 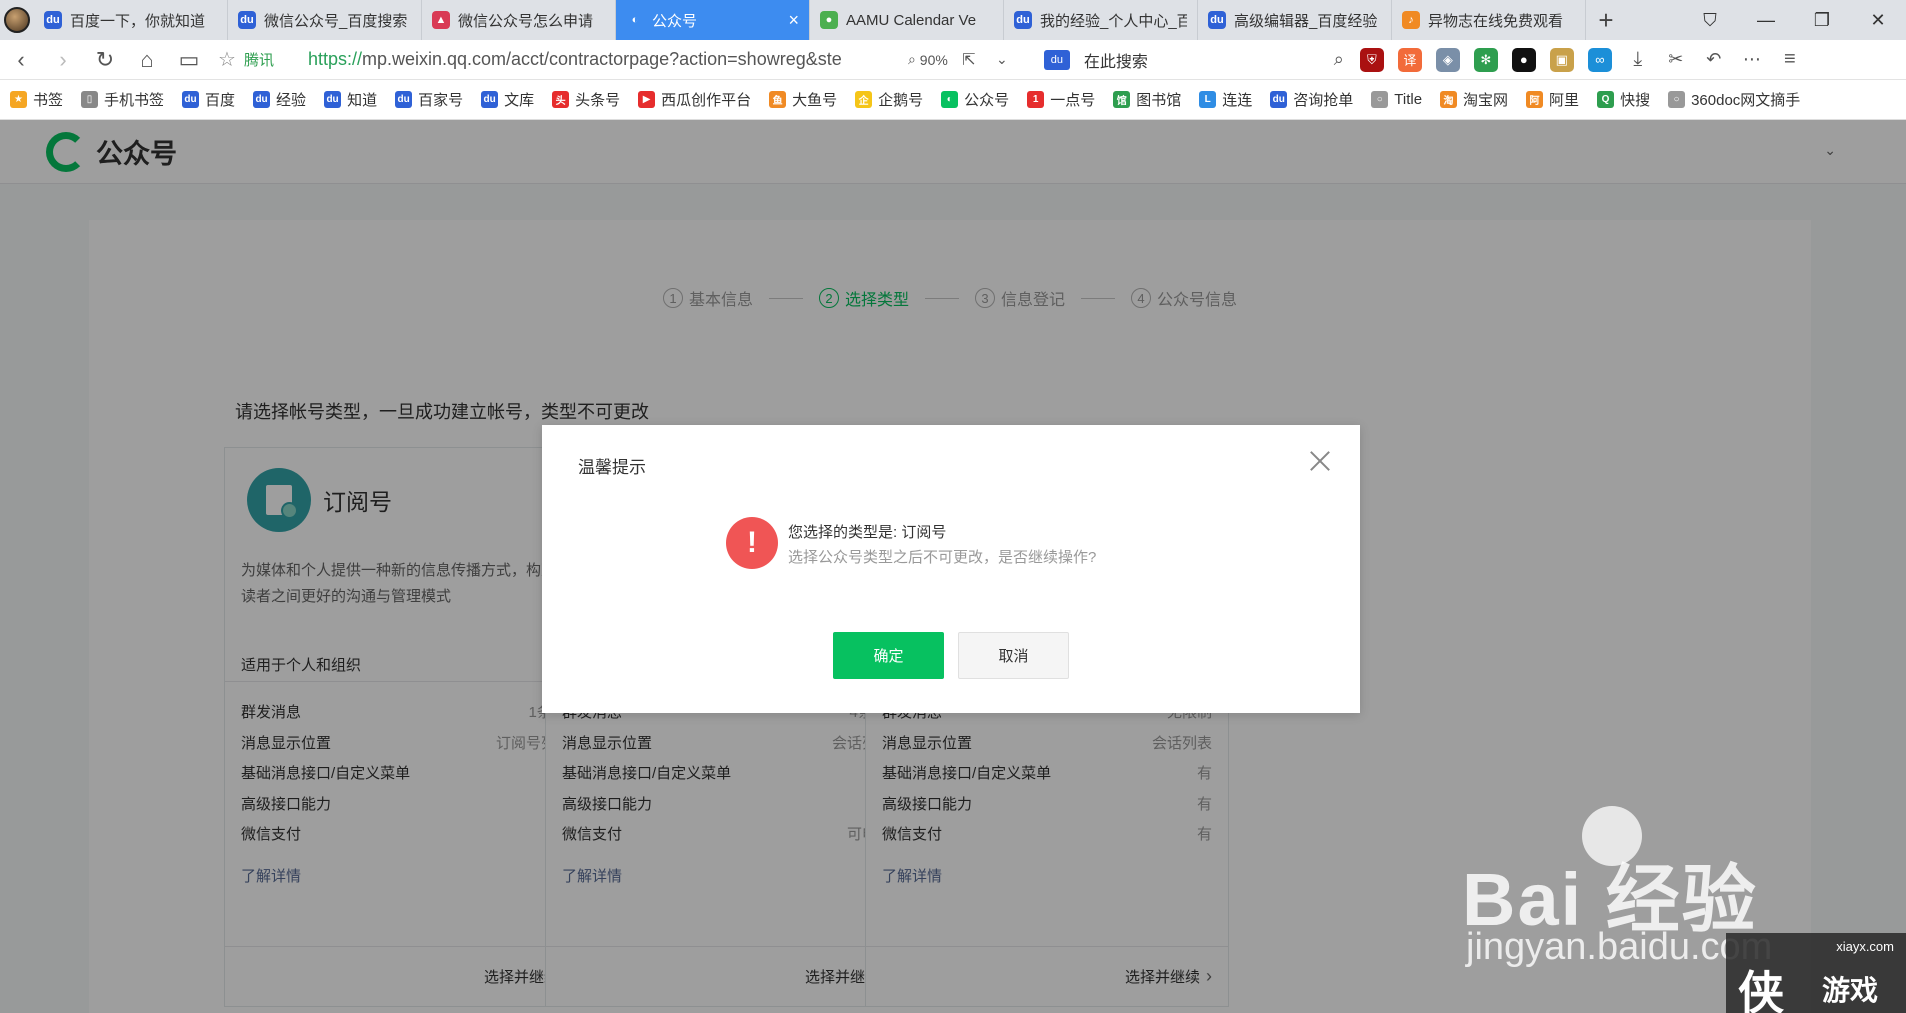 I want to click on zoom-indicator: ⌕ 90%, so click(x=928, y=59).